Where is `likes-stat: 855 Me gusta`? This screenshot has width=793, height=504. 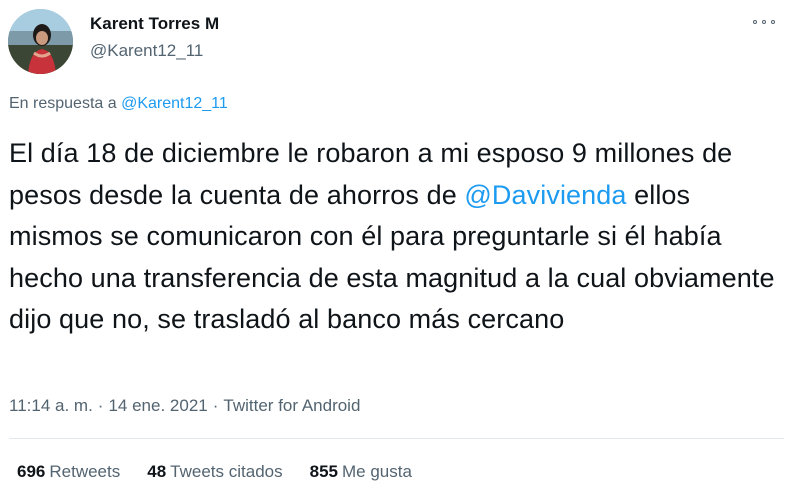 likes-stat: 855 Me gusta is located at coordinates (361, 472).